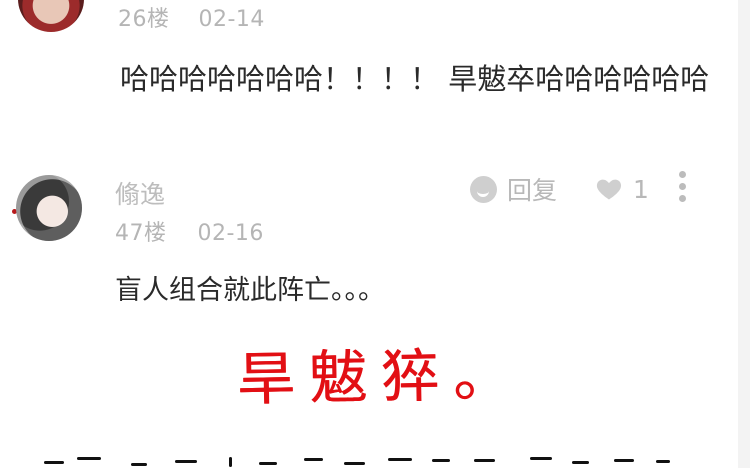  Describe the element at coordinates (141, 233) in the screenshot. I see `floor-label: 47楼` at that location.